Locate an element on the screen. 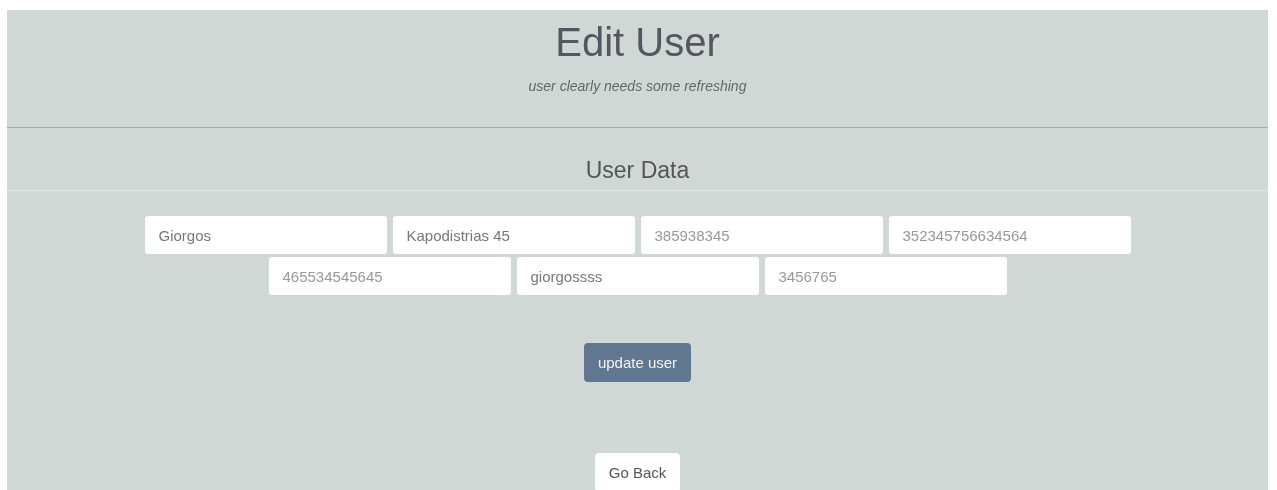  input-field: 385938345 is located at coordinates (761, 235).